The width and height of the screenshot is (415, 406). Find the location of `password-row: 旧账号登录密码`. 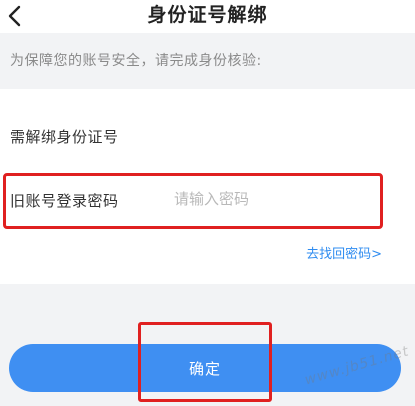

password-row: 旧账号登录密码 is located at coordinates (207, 201).